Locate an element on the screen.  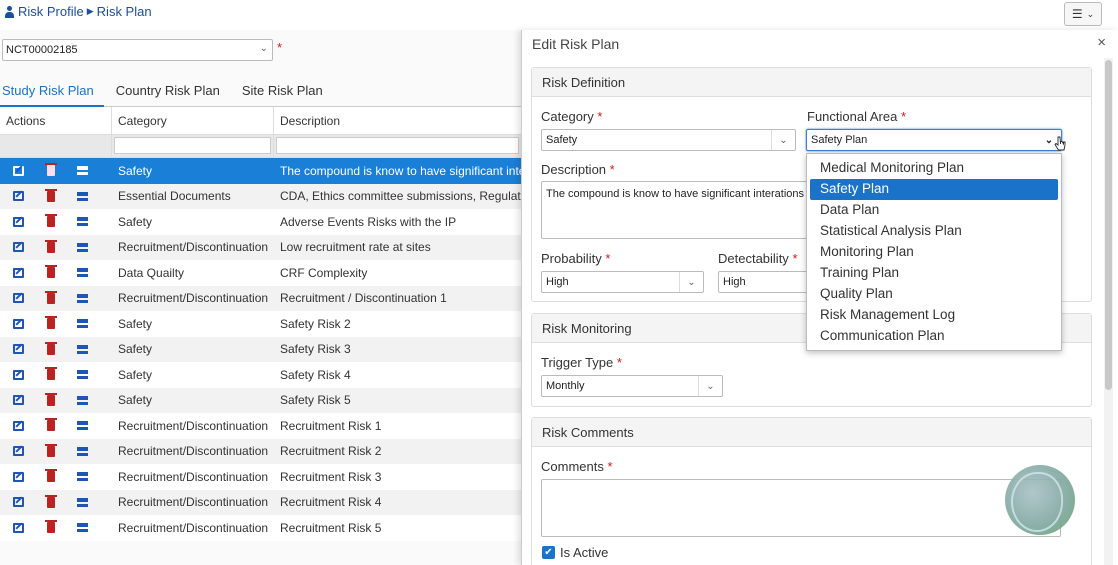
hand-cursor-icon is located at coordinates (1060, 143).